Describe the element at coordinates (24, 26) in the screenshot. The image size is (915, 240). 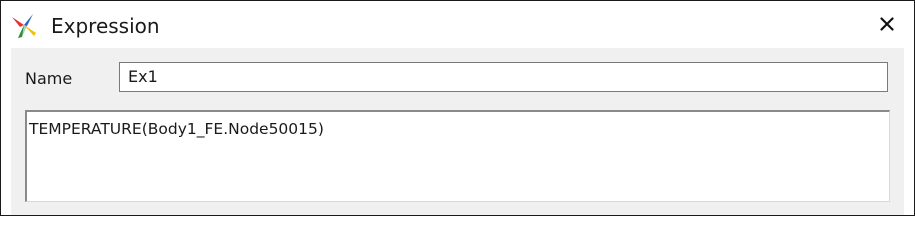
I see `app-logo-icon` at that location.